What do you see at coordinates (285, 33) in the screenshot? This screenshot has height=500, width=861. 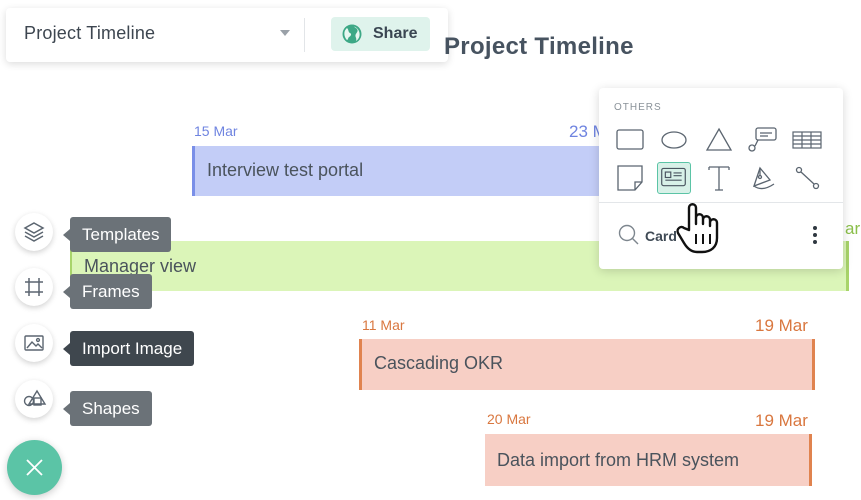 I see `chevron-down-icon` at bounding box center [285, 33].